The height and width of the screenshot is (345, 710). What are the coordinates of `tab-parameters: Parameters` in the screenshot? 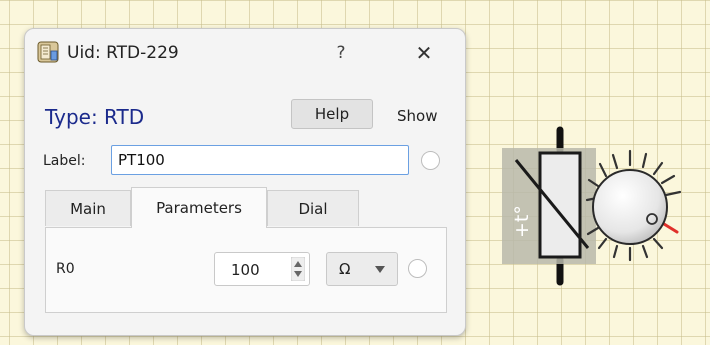 It's located at (199, 207).